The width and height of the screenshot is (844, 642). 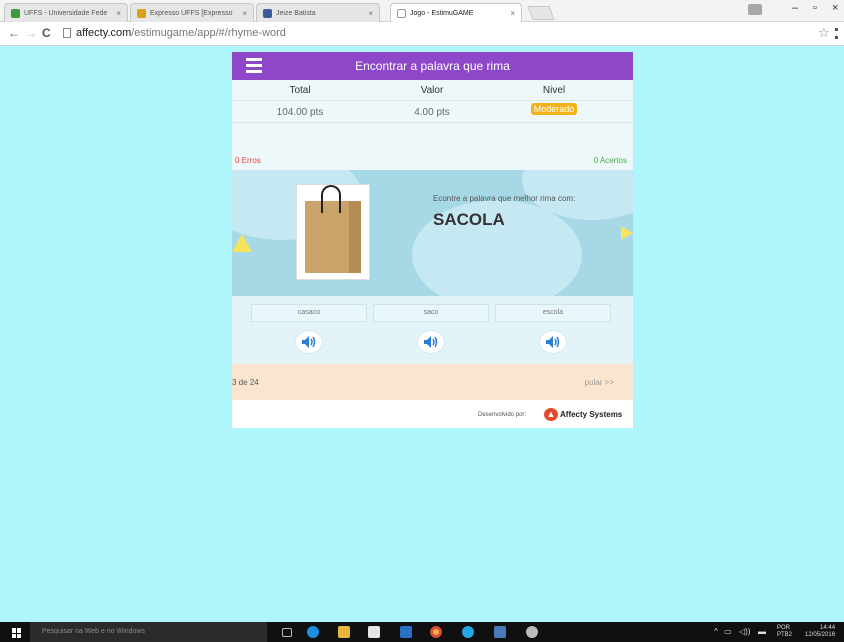 I want to click on maximize-icon: ▫, so click(x=815, y=8).